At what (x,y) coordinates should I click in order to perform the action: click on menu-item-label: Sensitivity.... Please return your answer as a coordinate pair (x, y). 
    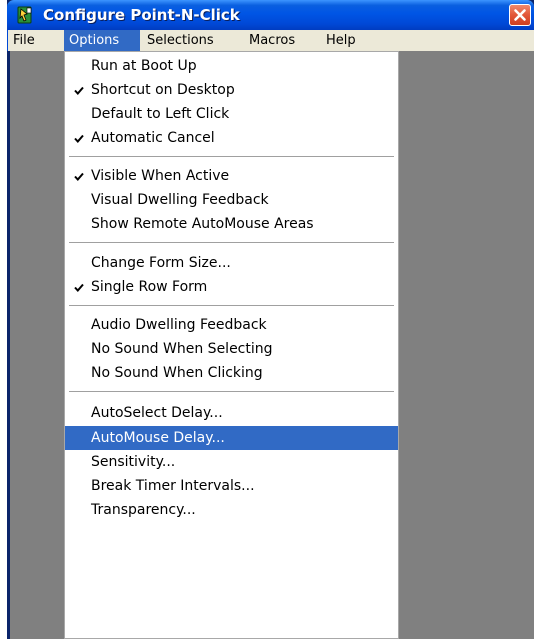
    Looking at the image, I should click on (133, 462).